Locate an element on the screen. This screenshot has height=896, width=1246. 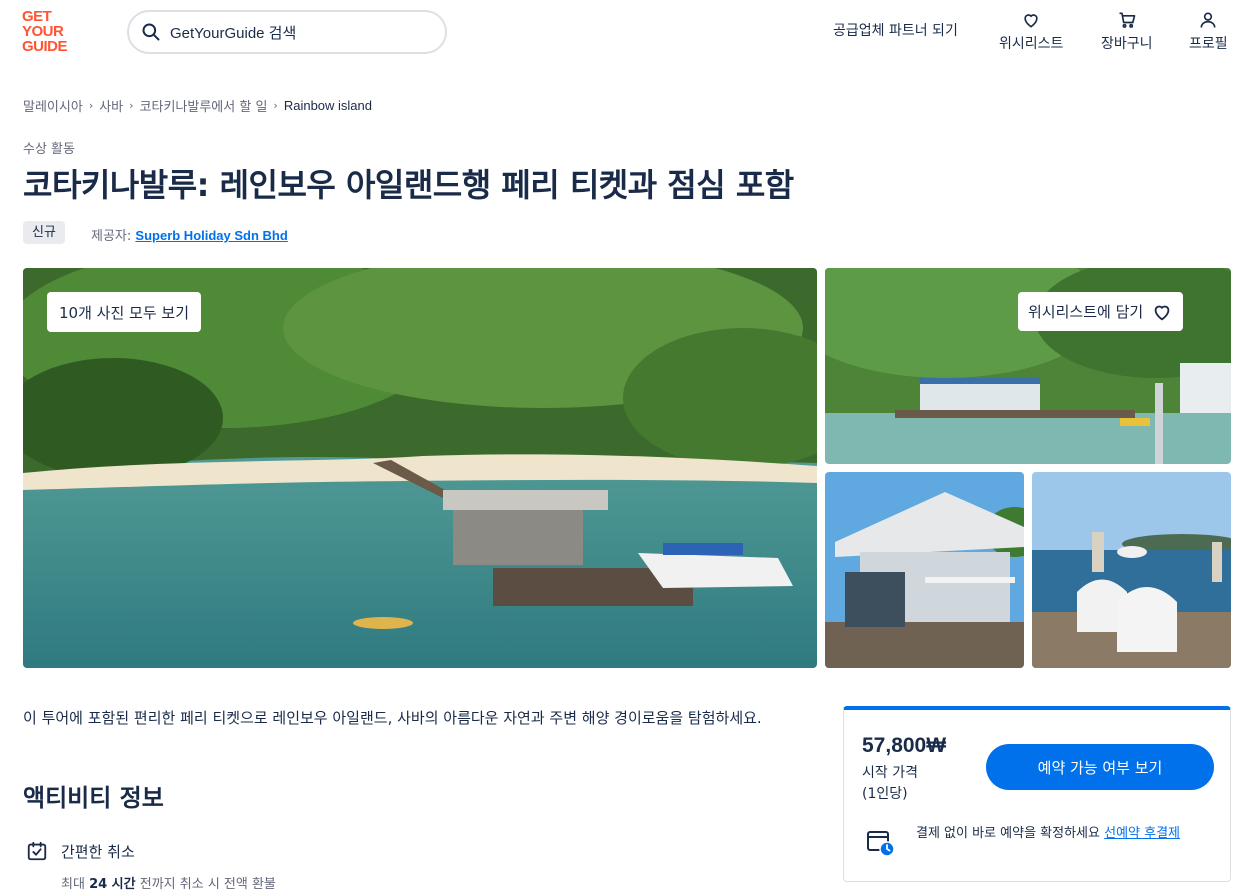
reserve-now-pay-later-link: 선예약 후결제 is located at coordinates (1142, 833).